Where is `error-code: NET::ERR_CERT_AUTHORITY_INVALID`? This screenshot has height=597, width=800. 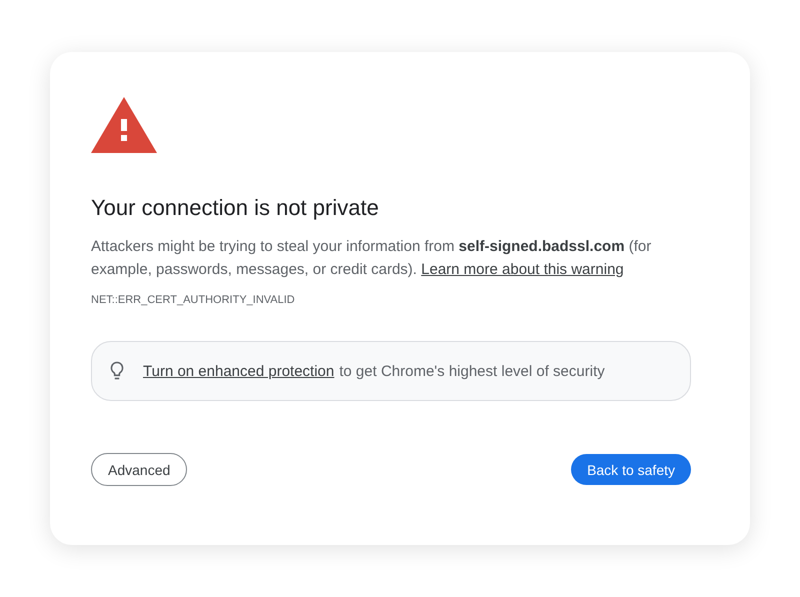
error-code: NET::ERR_CERT_AUTHORITY_INVALID is located at coordinates (193, 300).